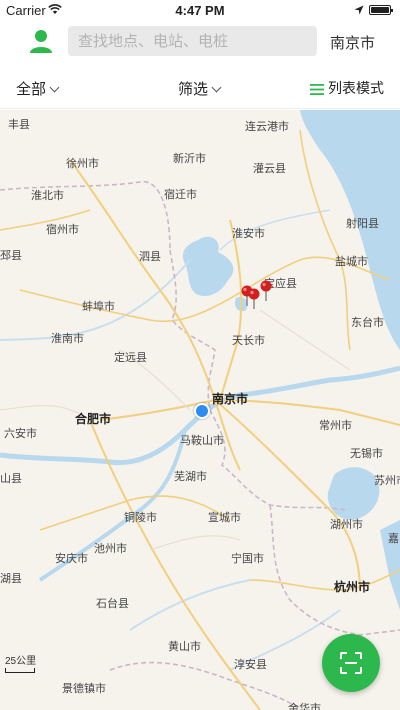 This screenshot has width=400, height=710. I want to click on map-label: 灌云县, so click(269, 169).